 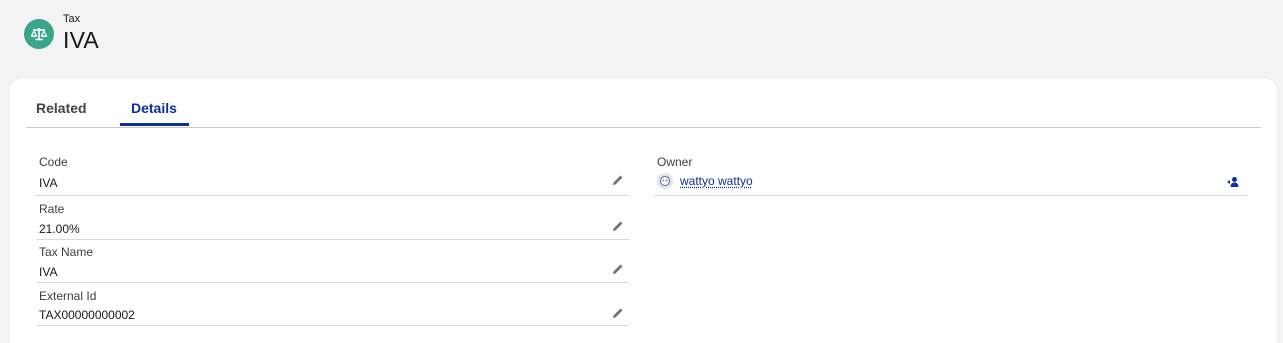 What do you see at coordinates (61, 108) in the screenshot?
I see `tab-related: Related` at bounding box center [61, 108].